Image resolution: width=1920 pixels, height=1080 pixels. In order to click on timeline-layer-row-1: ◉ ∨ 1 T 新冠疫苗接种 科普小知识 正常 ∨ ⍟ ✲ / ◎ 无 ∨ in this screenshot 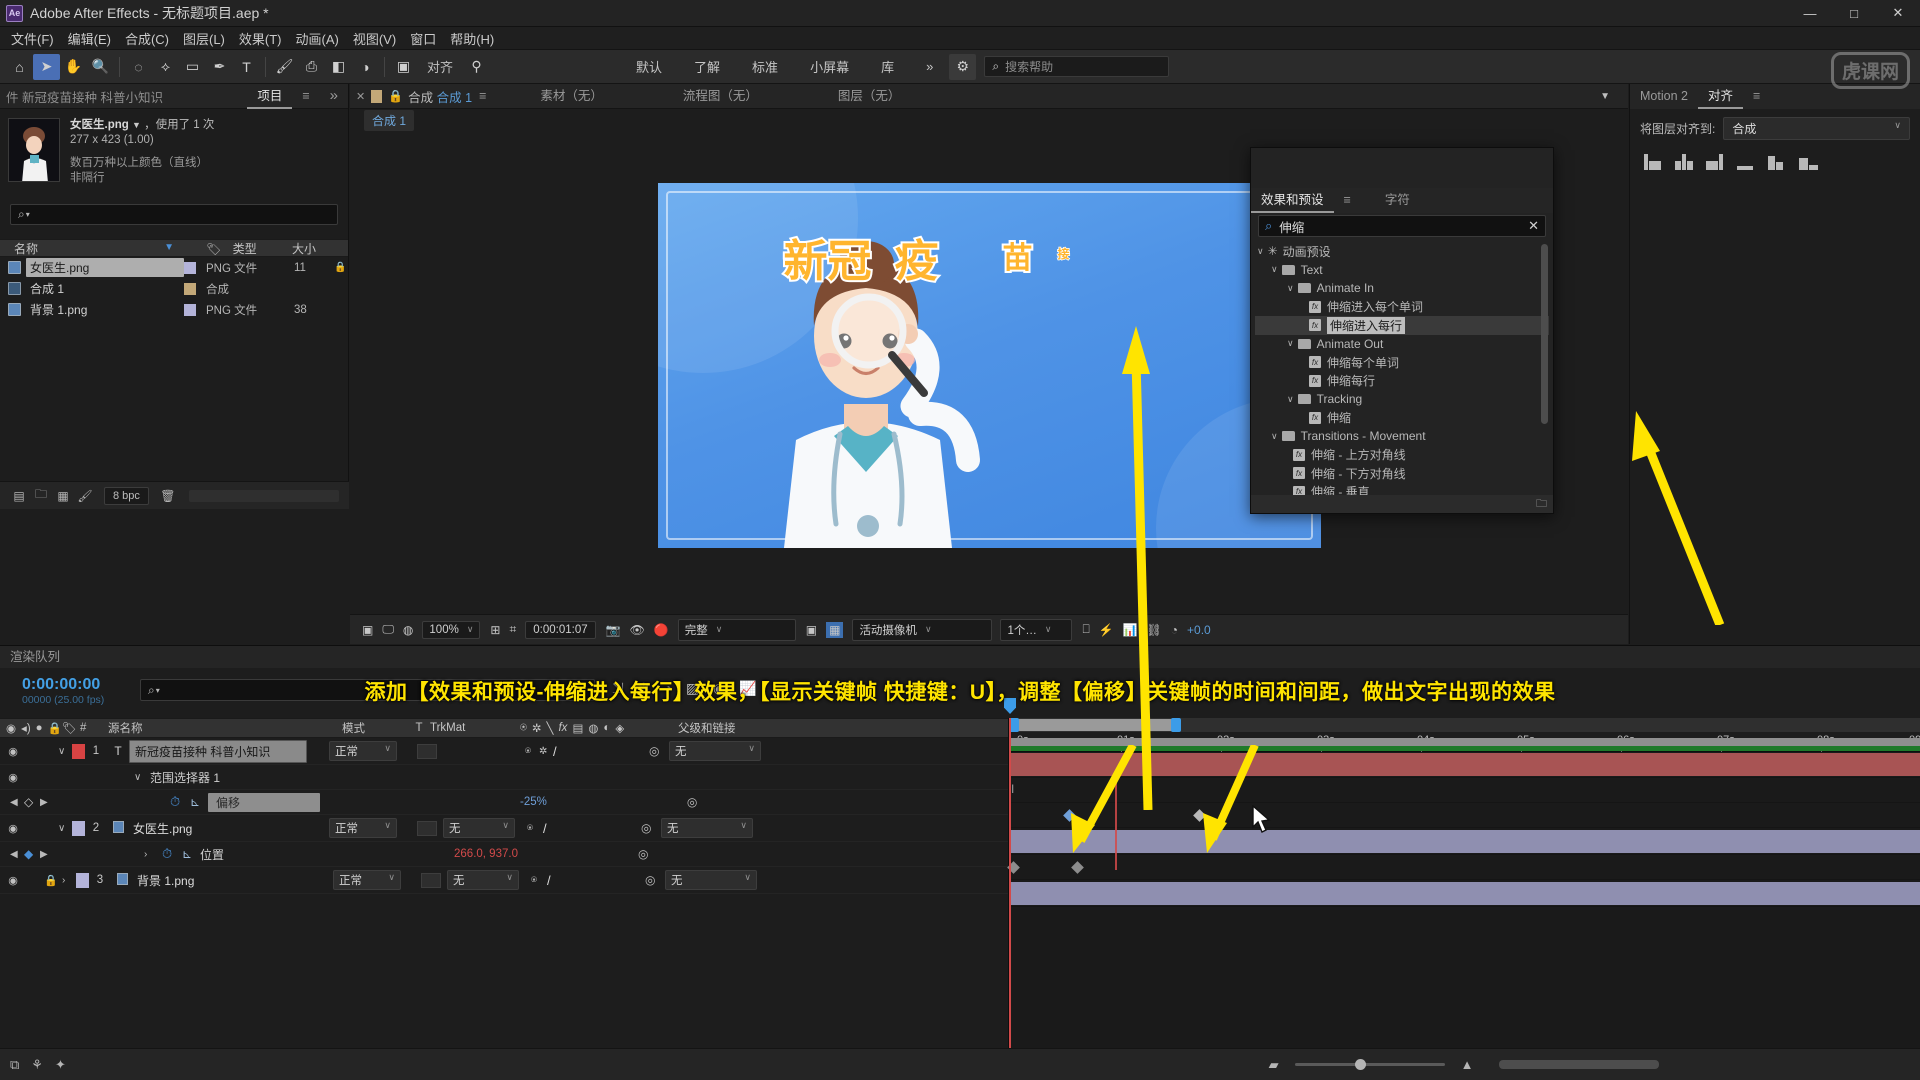, I will do `click(504, 751)`.